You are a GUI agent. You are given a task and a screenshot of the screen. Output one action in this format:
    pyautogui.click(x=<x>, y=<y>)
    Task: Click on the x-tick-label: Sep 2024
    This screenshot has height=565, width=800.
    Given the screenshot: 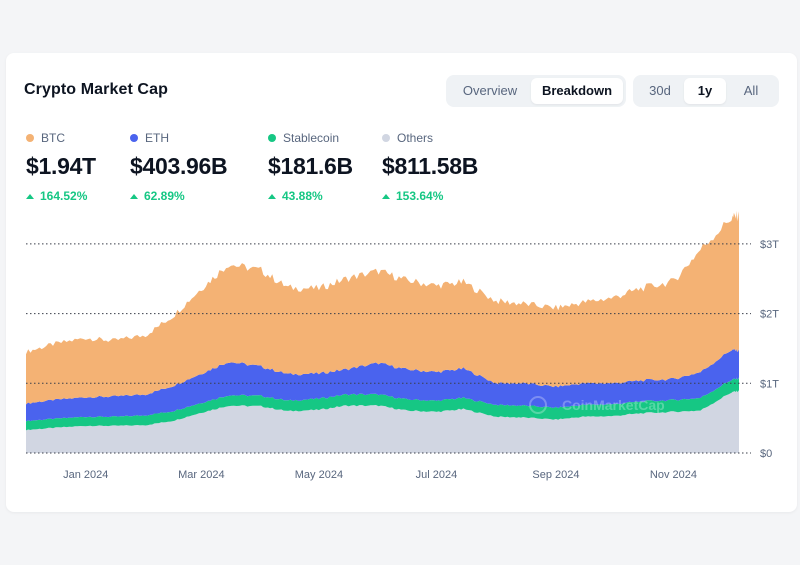 What is the action you would take?
    pyautogui.click(x=555, y=475)
    